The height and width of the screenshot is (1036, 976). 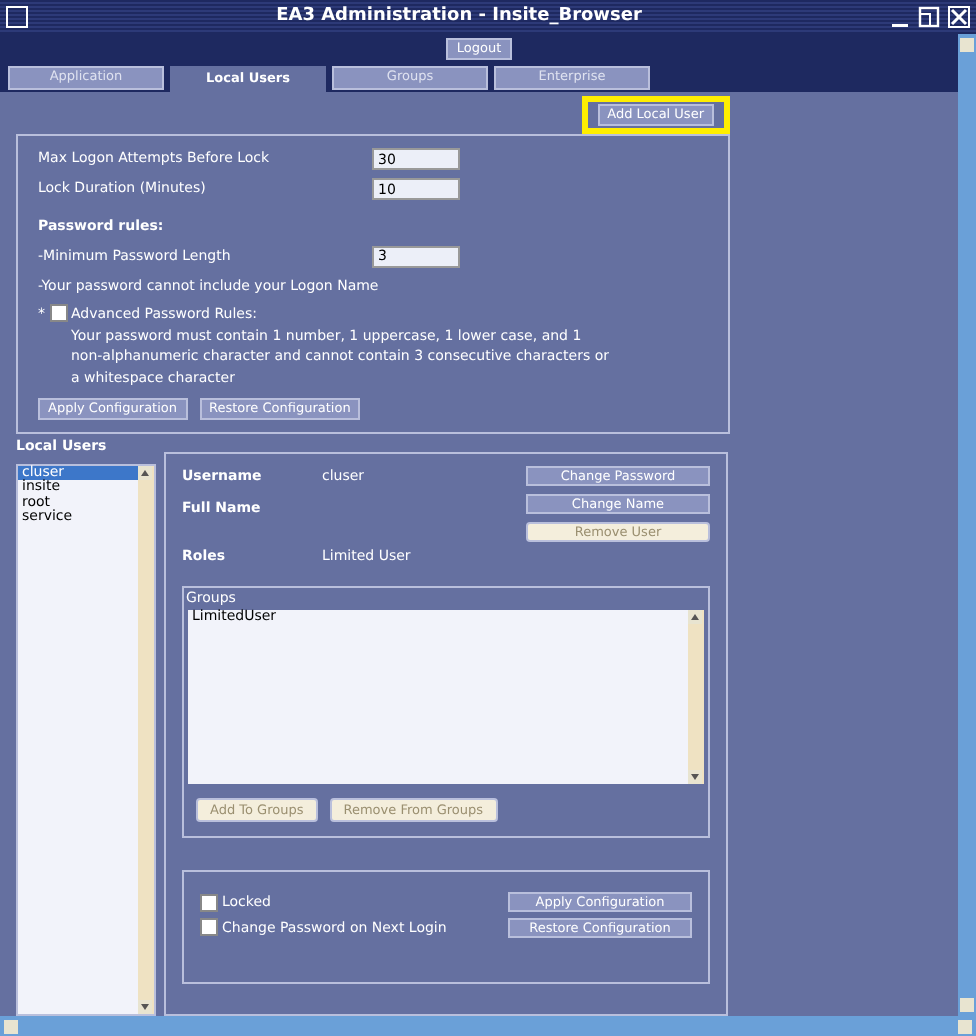 What do you see at coordinates (929, 17) in the screenshot?
I see `maximize-icon` at bounding box center [929, 17].